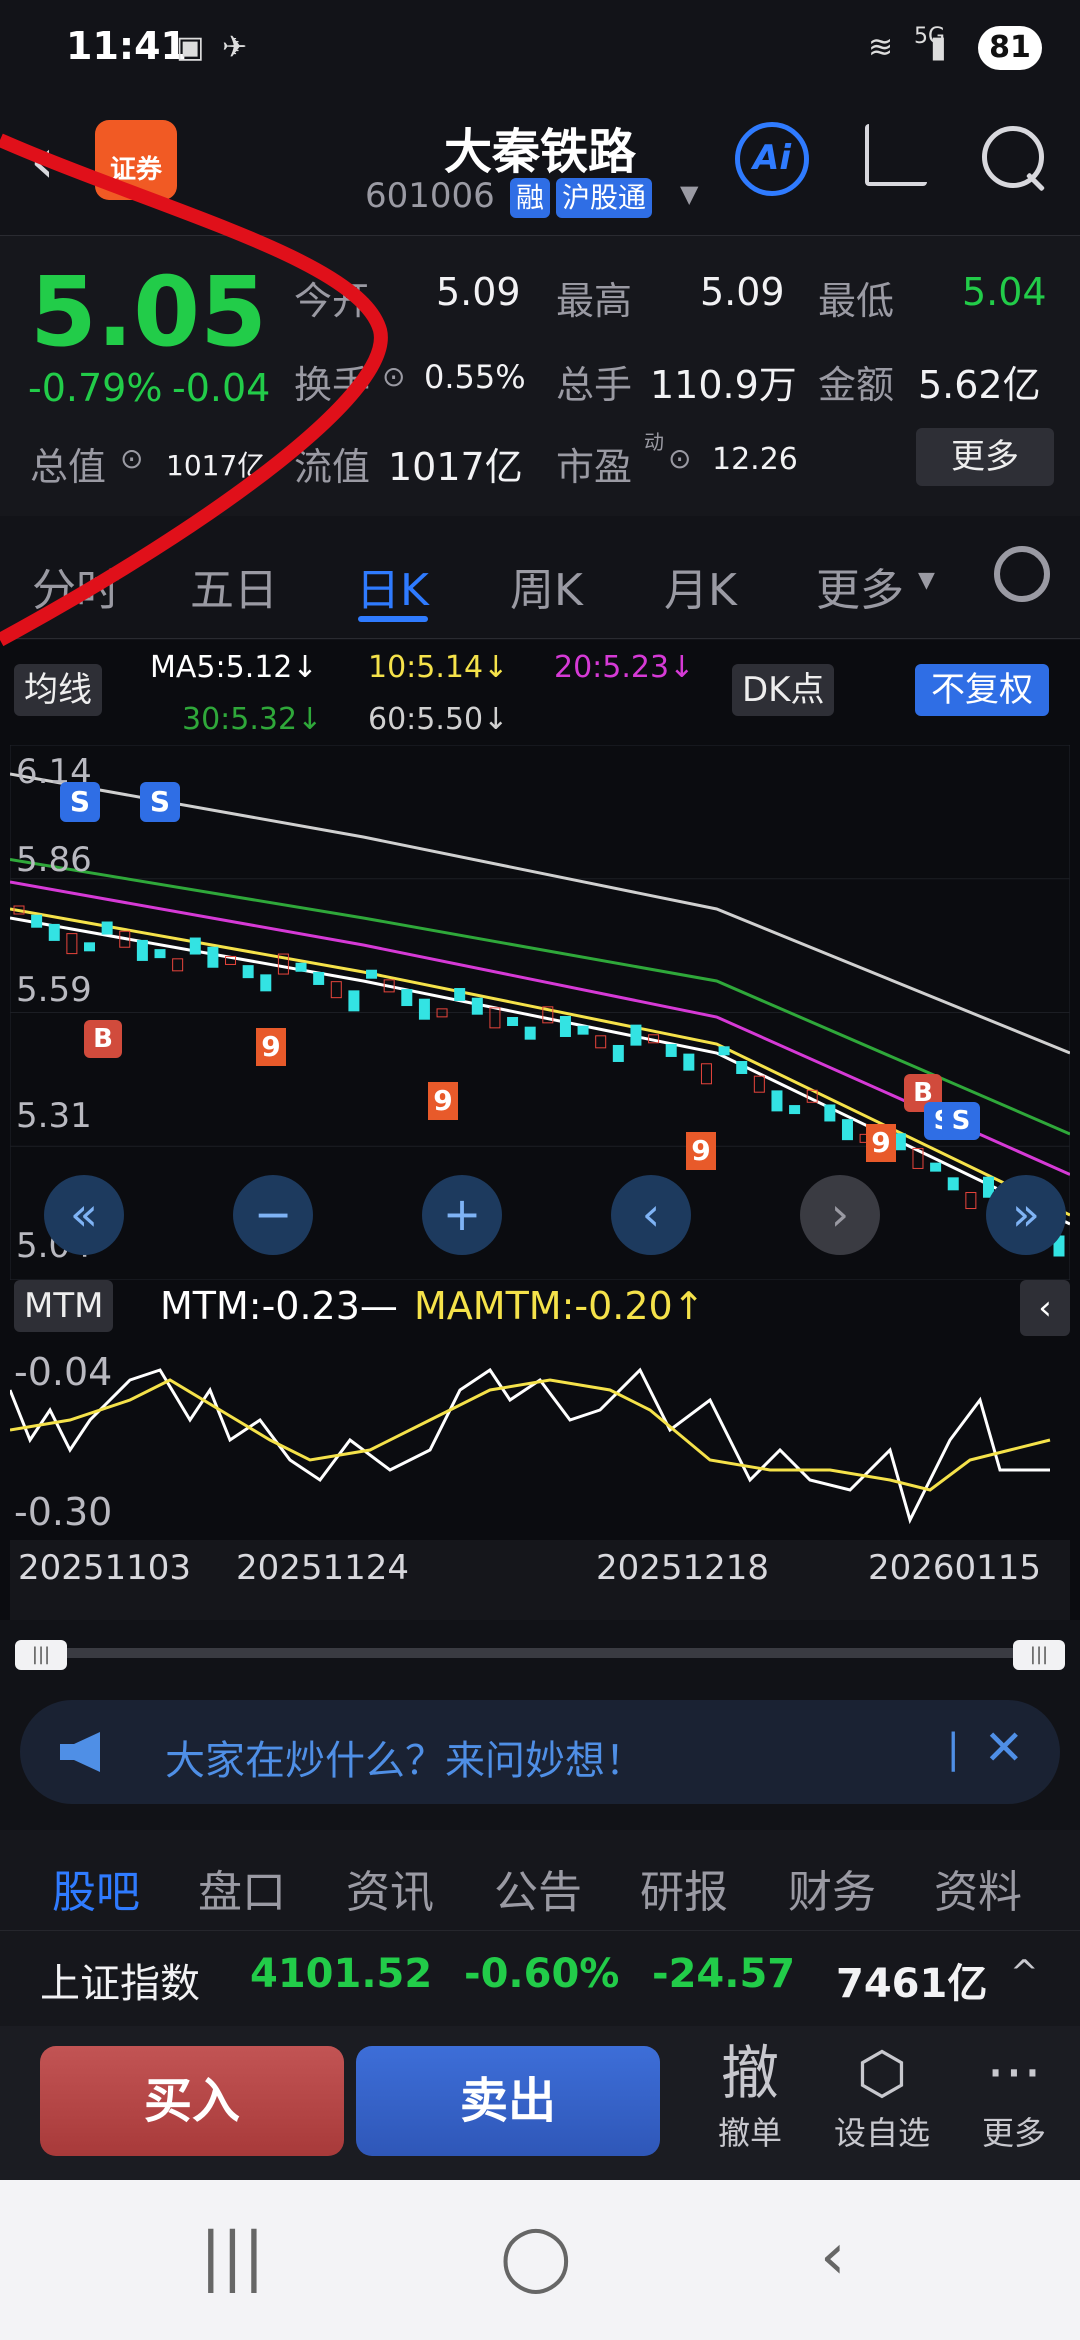 The height and width of the screenshot is (2340, 1080). Describe the element at coordinates (405, 1757) in the screenshot. I see `banner-text: 大家在炒什么？来问妙想！` at that location.